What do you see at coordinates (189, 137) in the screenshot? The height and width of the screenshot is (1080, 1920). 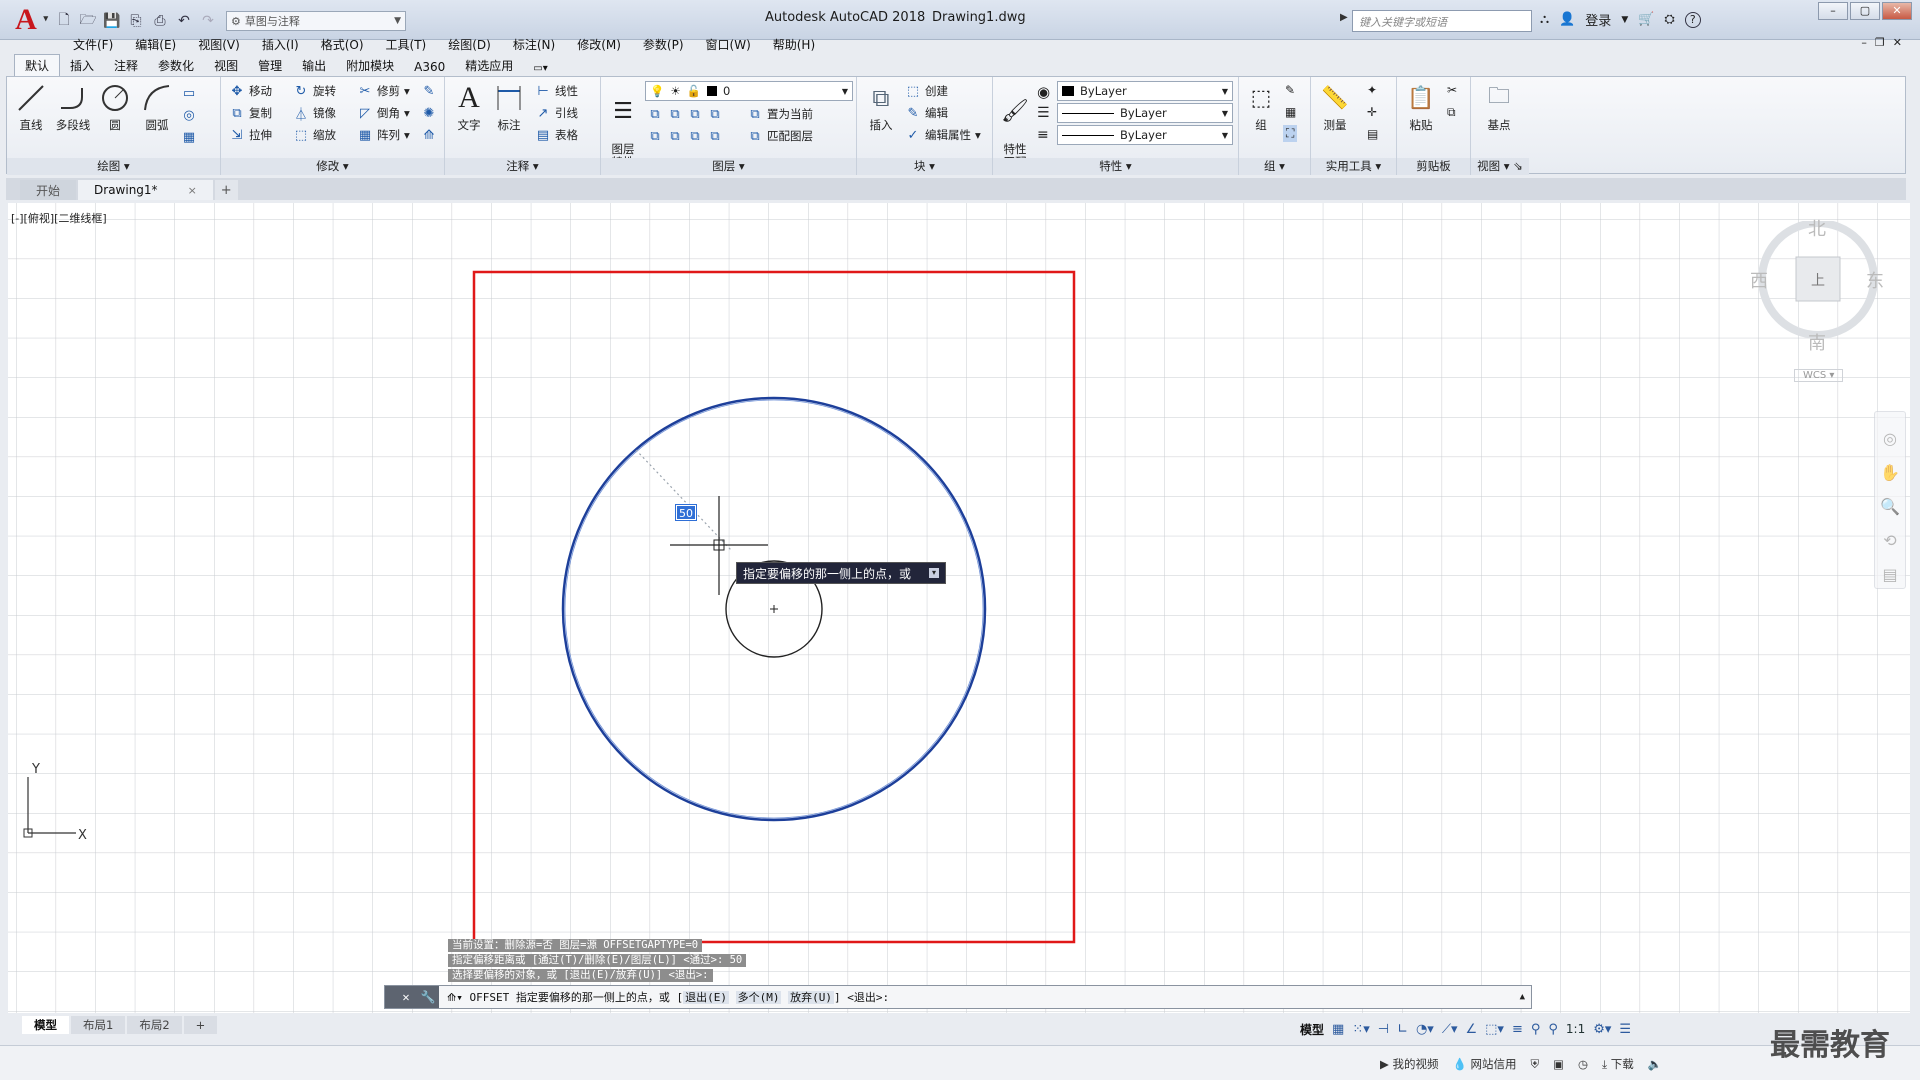 I see `table-draw-tool: ▦` at bounding box center [189, 137].